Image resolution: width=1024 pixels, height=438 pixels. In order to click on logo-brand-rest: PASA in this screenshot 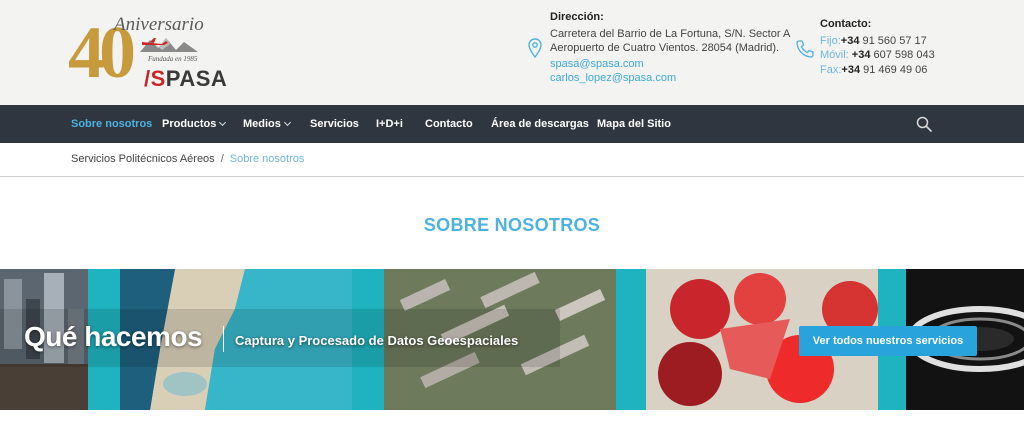, I will do `click(196, 78)`.